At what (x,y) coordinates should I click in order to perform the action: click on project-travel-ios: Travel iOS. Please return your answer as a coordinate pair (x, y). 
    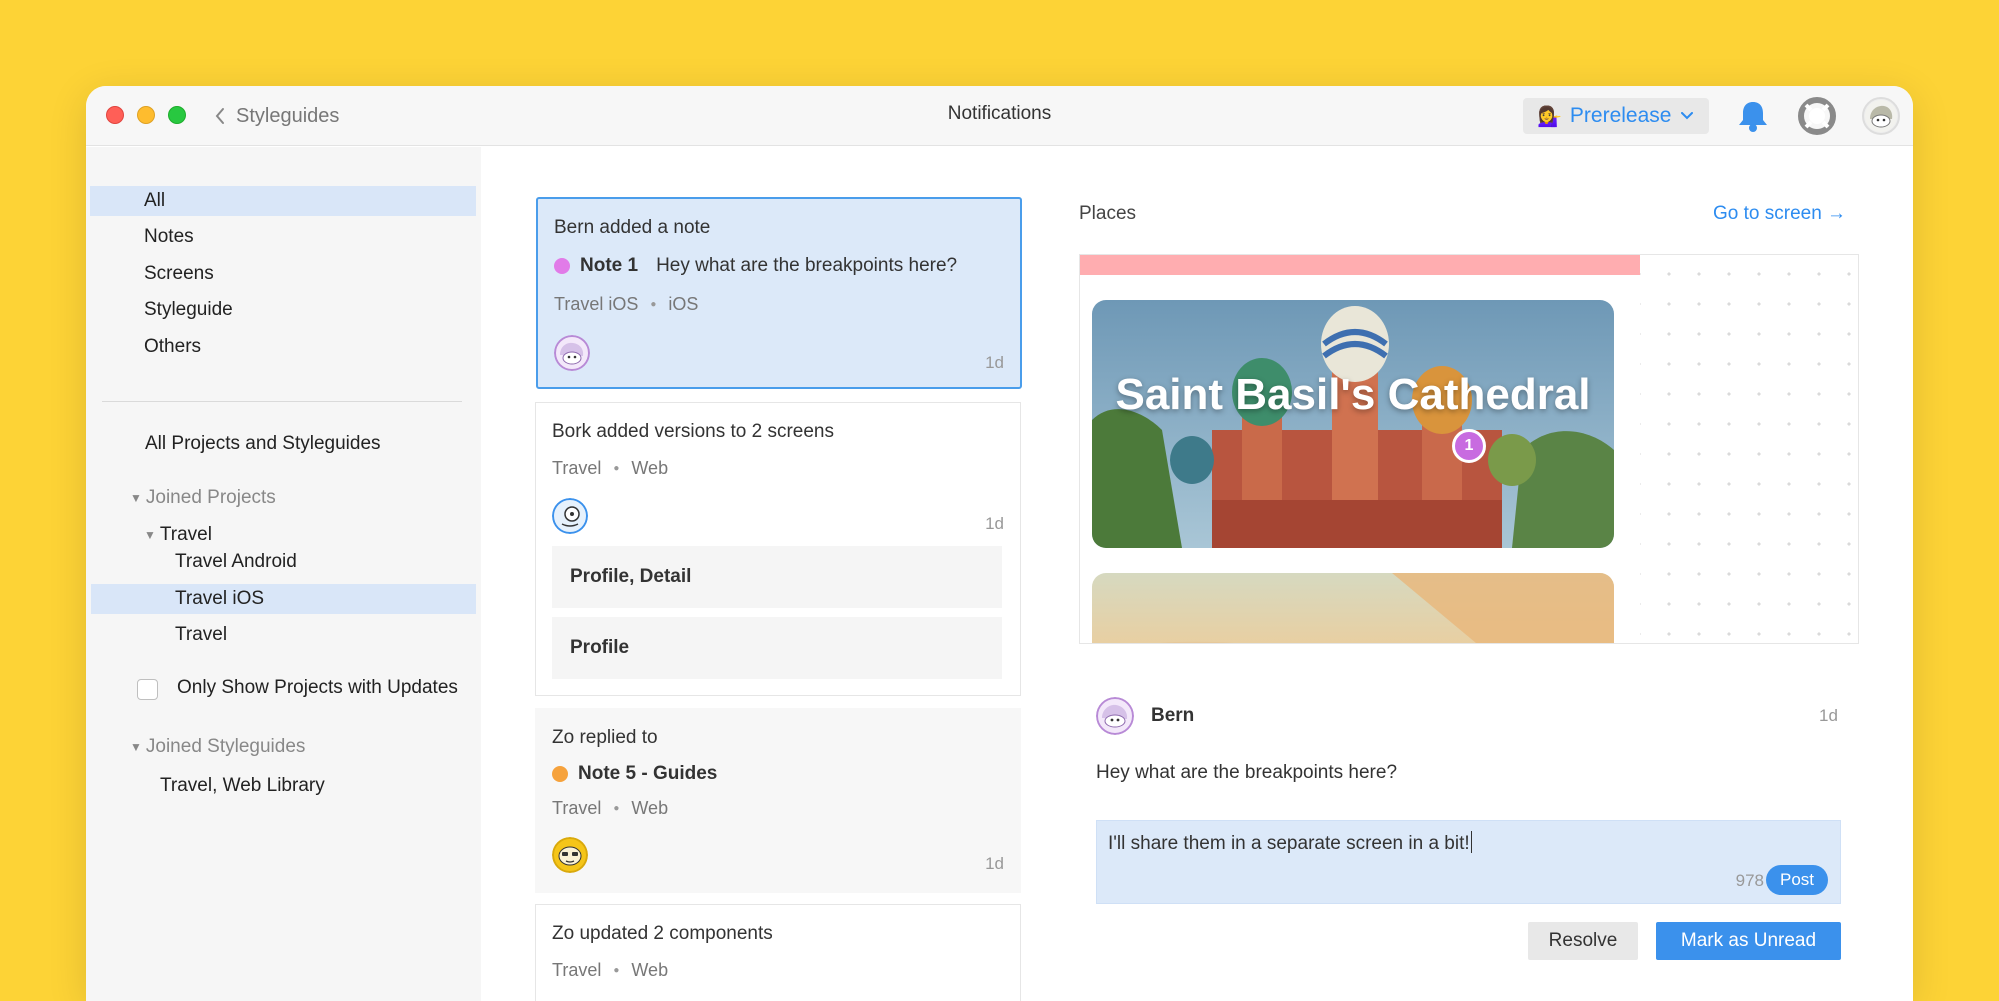
    Looking at the image, I should click on (283, 599).